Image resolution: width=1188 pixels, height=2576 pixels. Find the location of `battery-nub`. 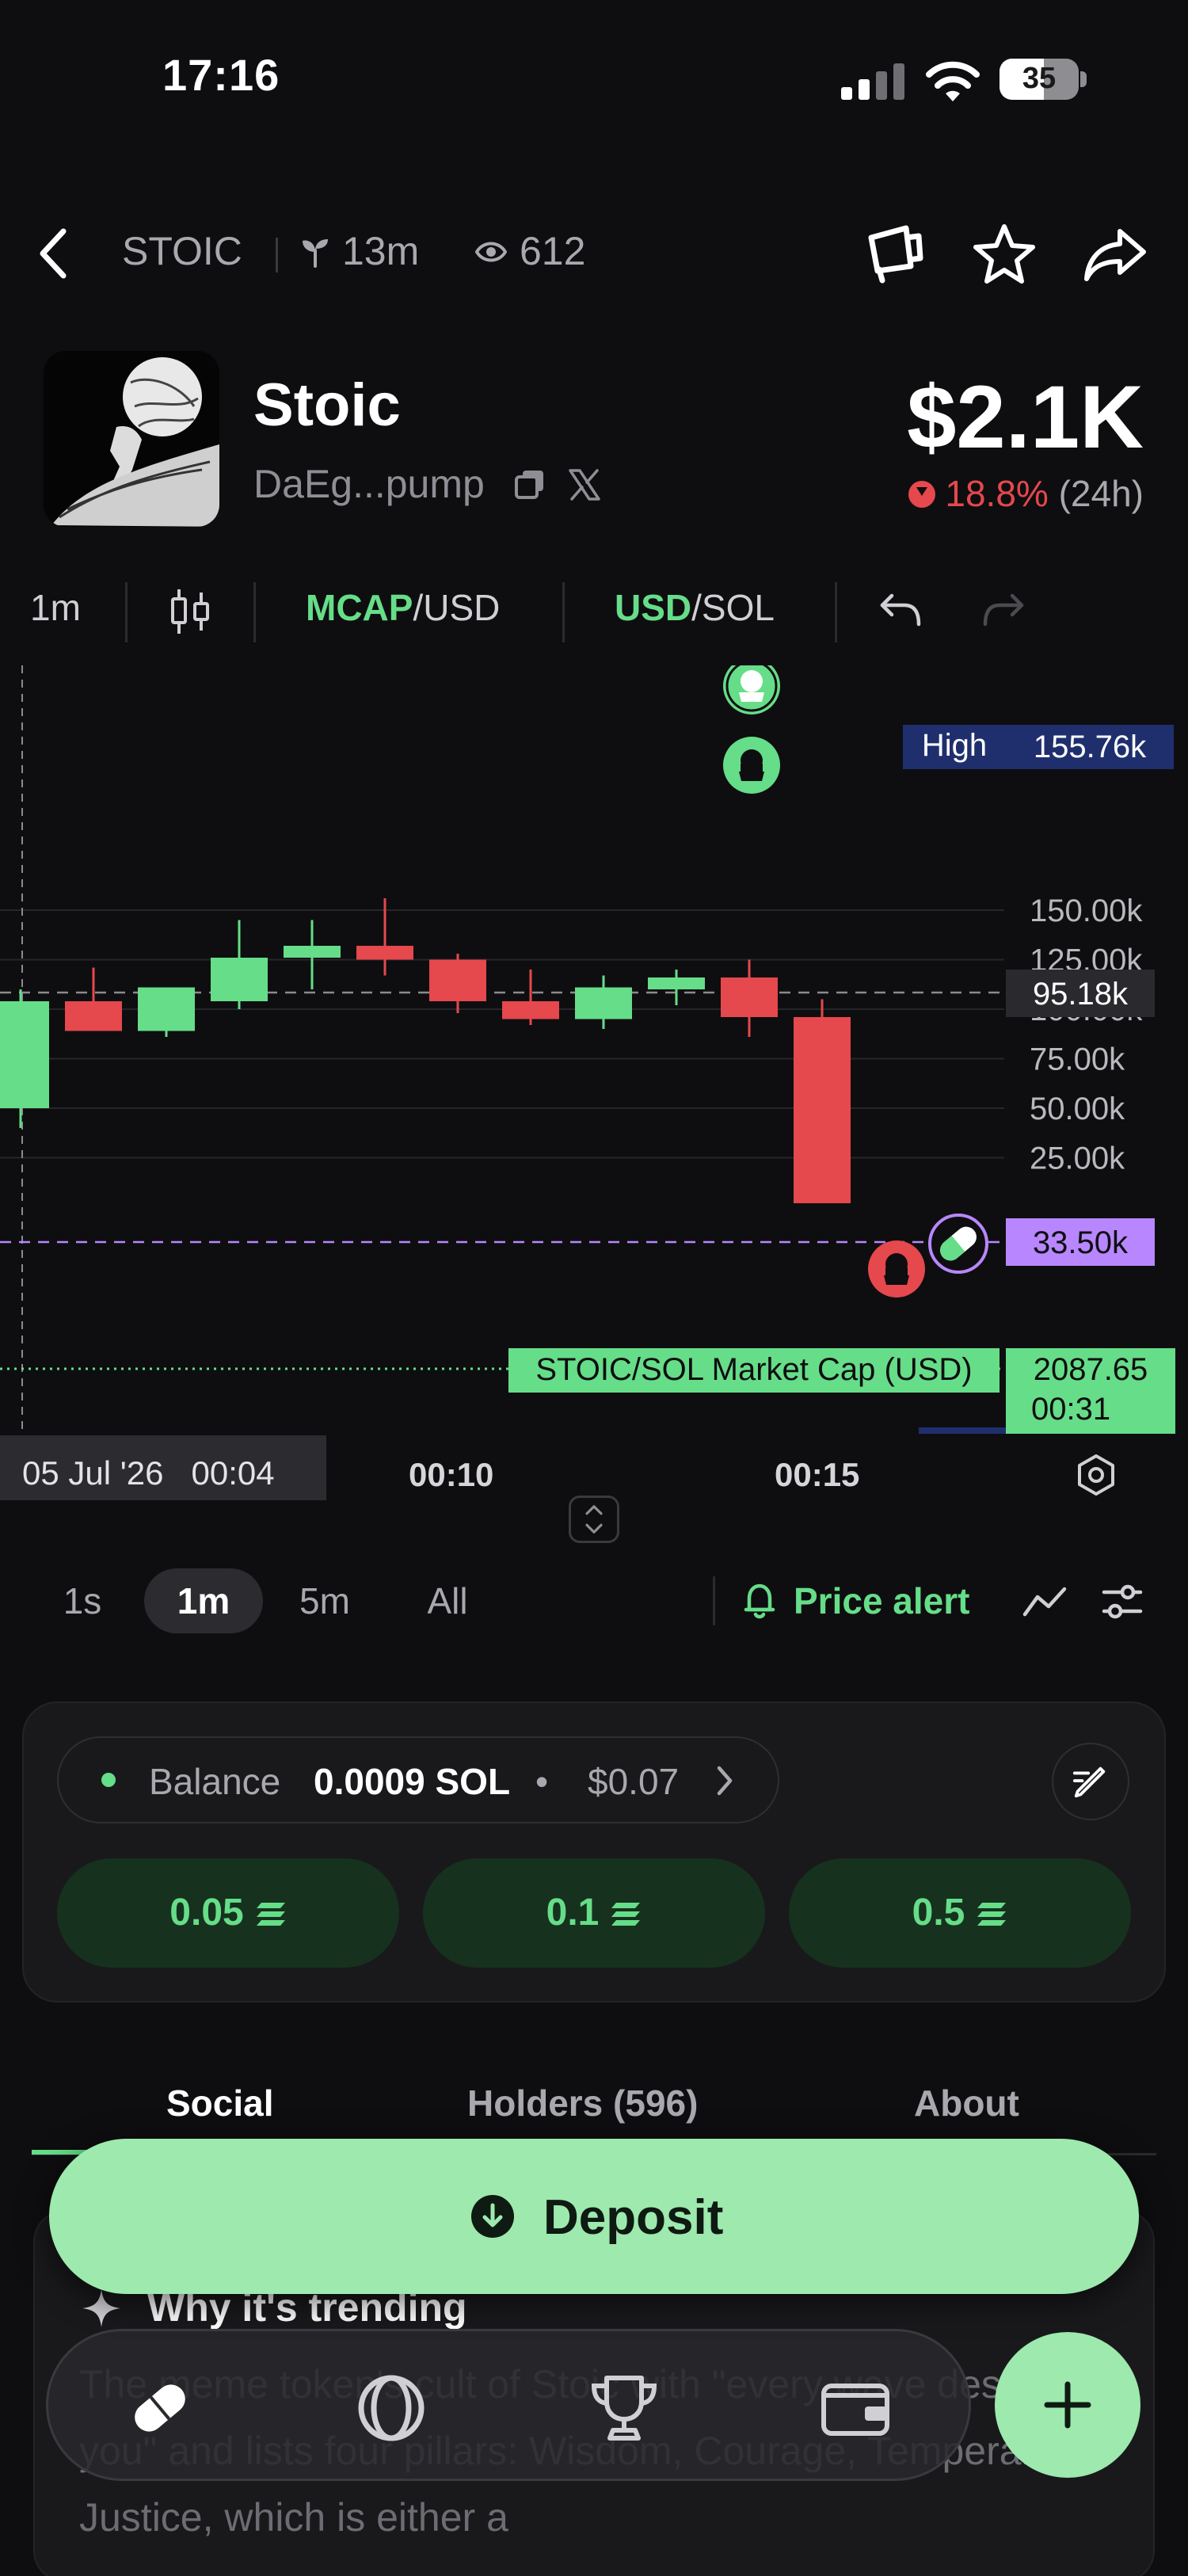

battery-nub is located at coordinates (1083, 79).